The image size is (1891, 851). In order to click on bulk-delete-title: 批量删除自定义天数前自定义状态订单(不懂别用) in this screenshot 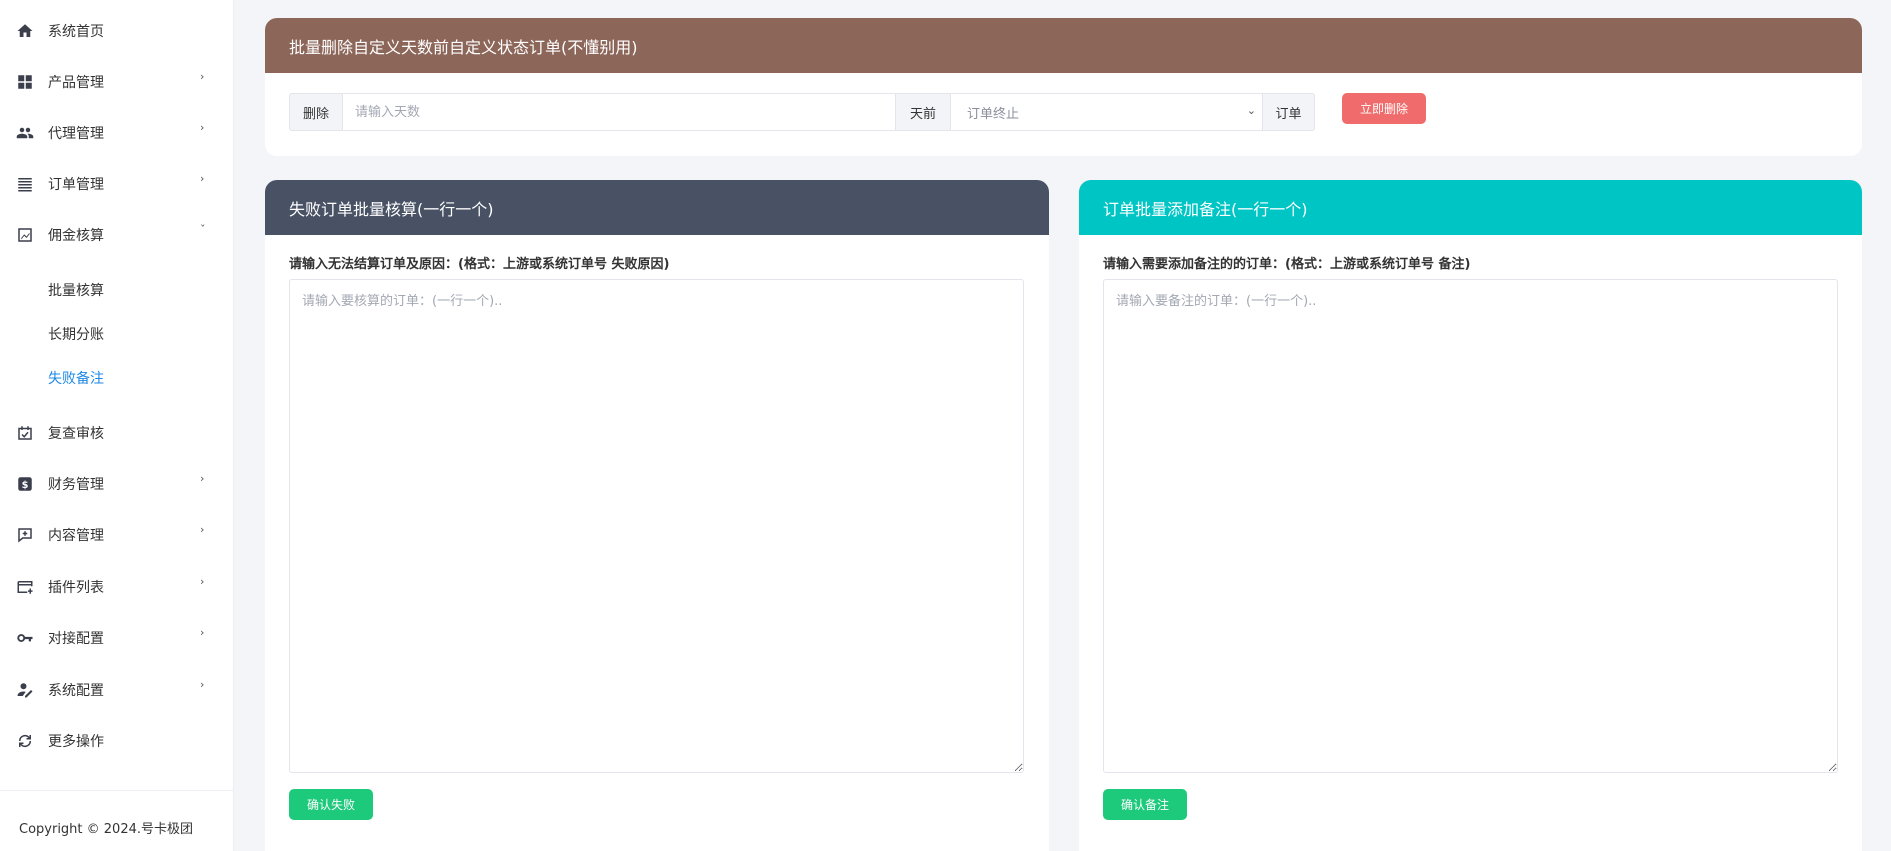, I will do `click(1063, 45)`.